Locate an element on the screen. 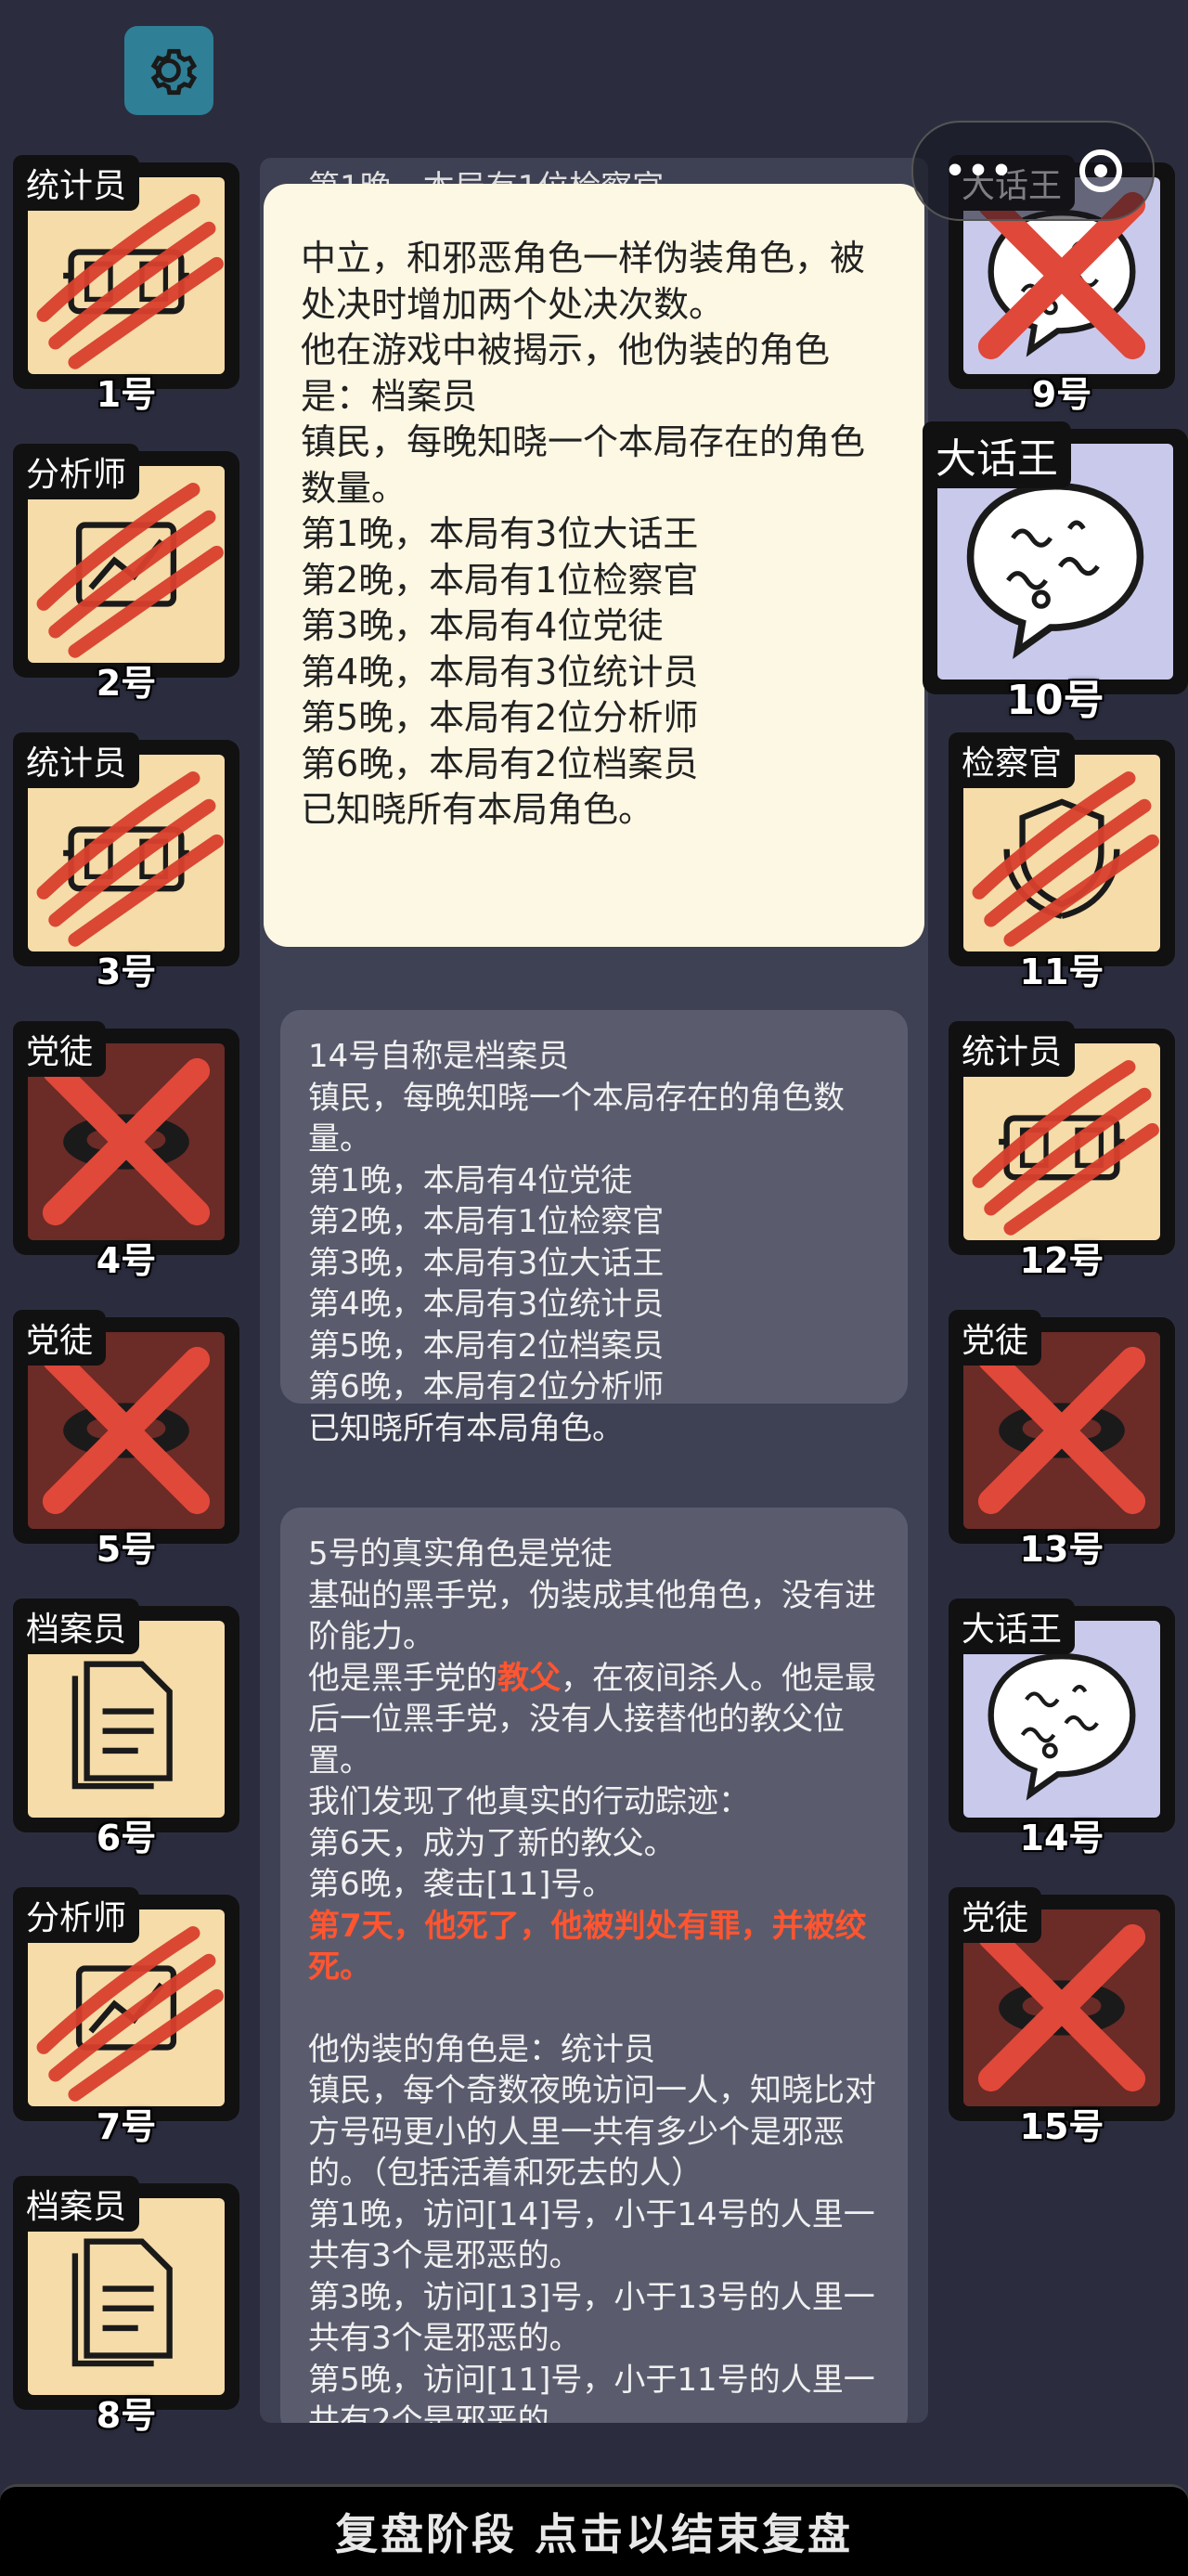 This screenshot has height=2576, width=1188. godfather-highlight: 教父 is located at coordinates (529, 1678).